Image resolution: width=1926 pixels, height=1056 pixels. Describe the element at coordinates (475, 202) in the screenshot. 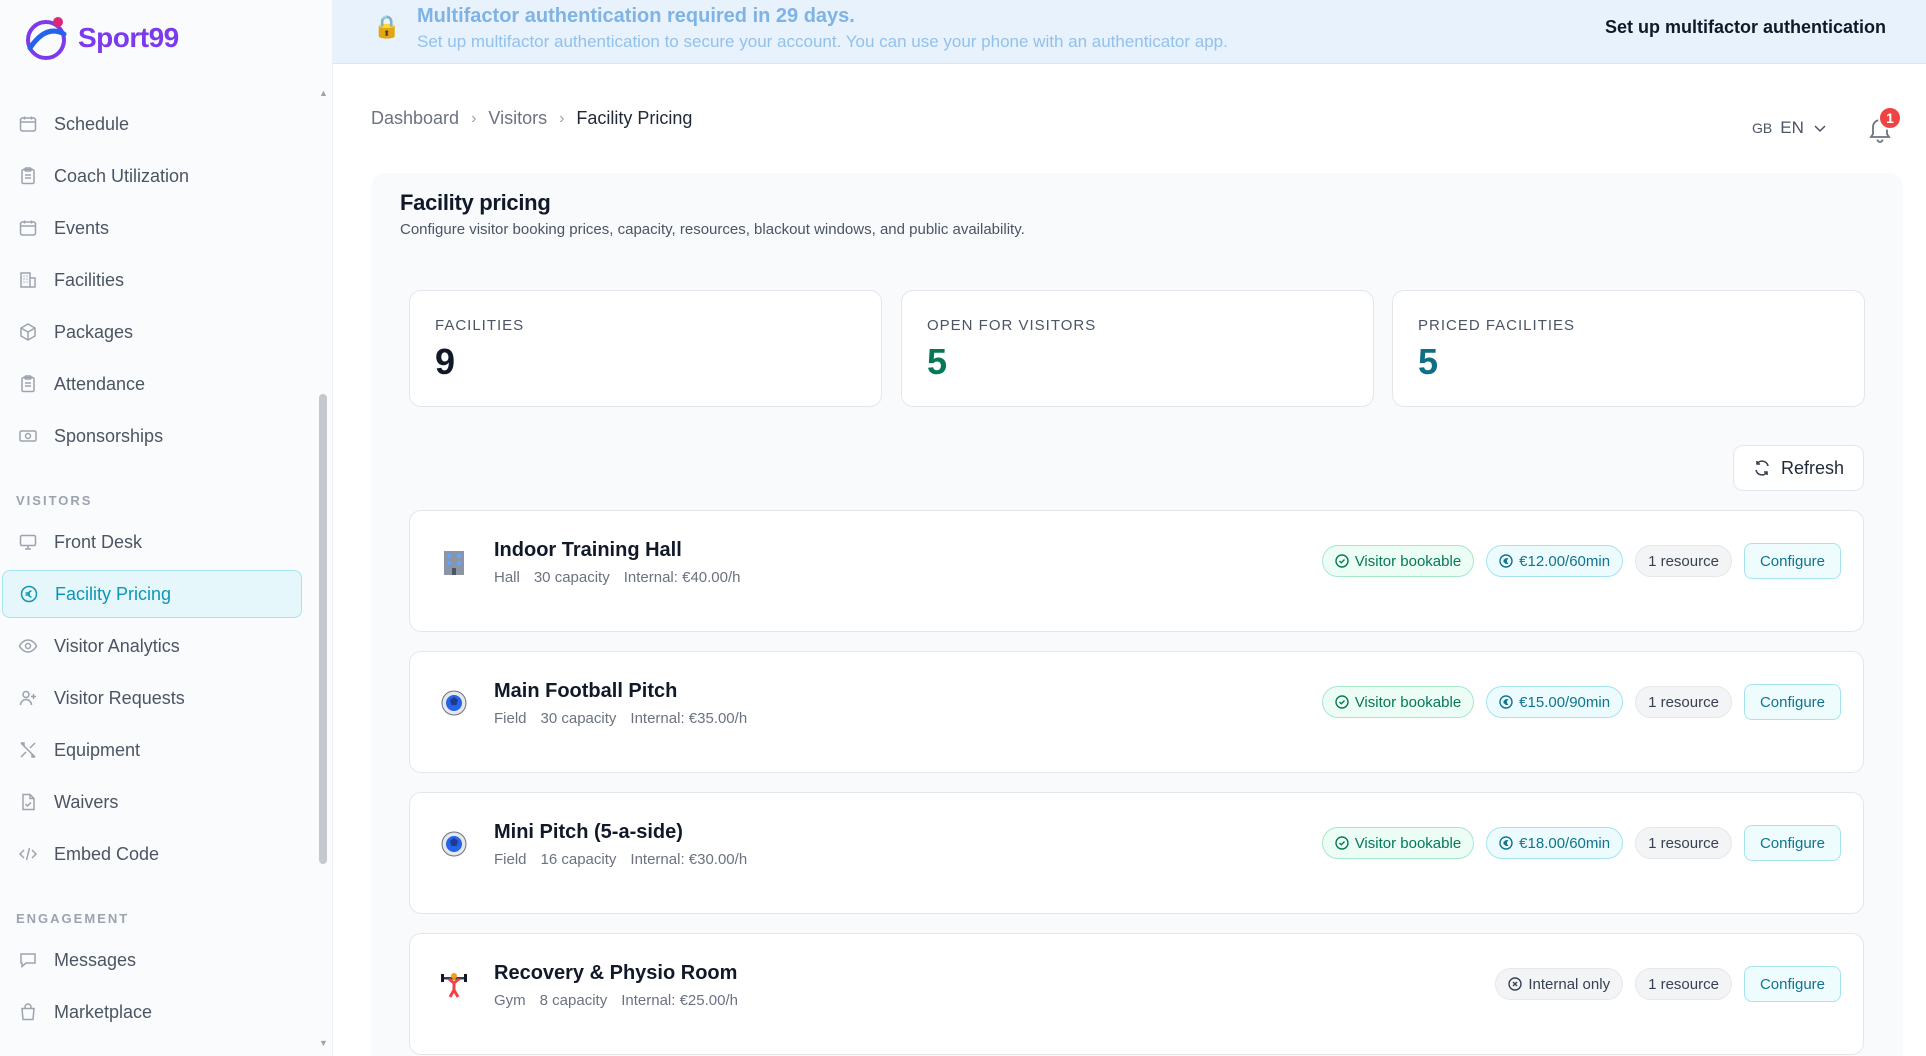

I see `page-title: Facility pricing` at that location.